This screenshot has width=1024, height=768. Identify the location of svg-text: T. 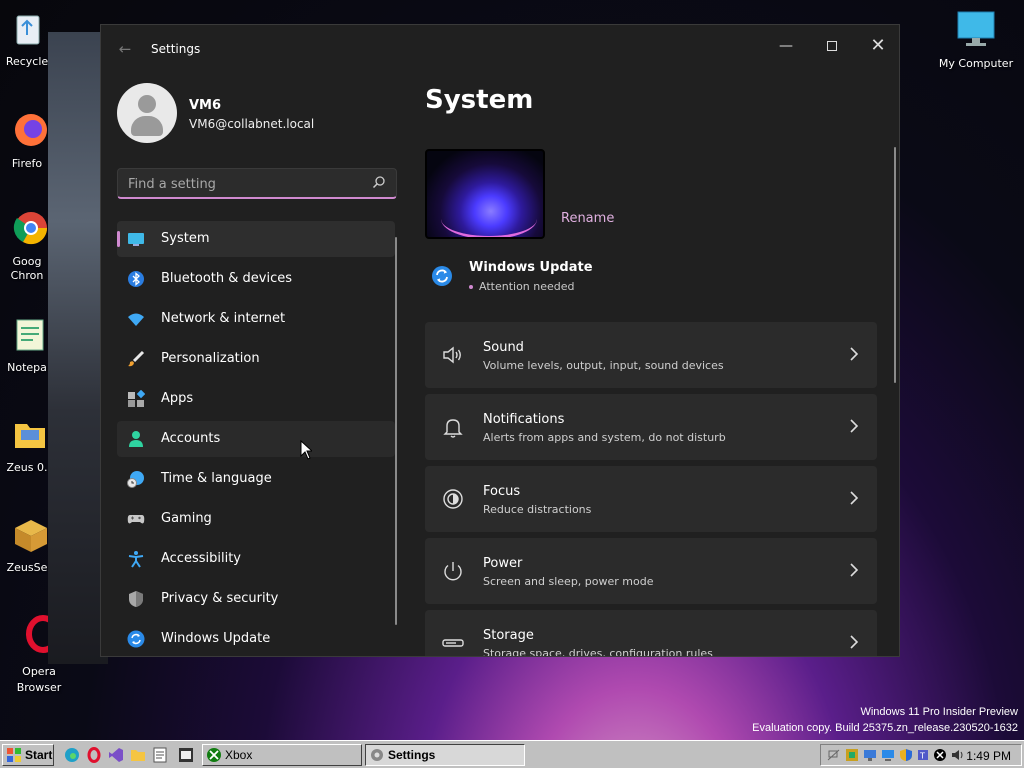
(922, 756).